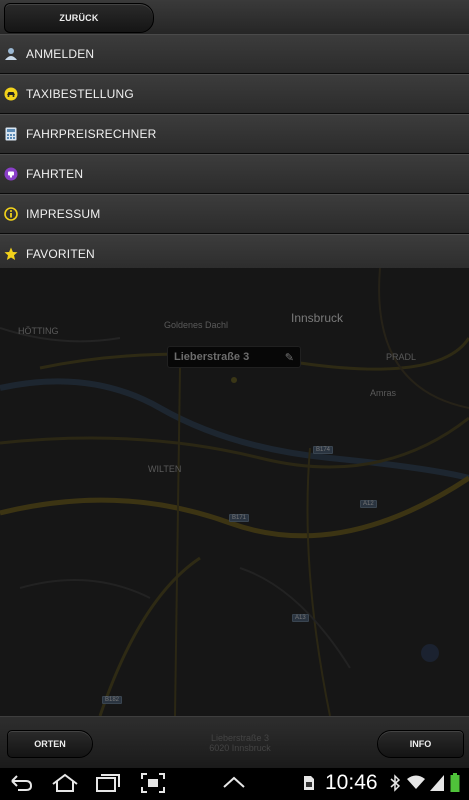 This screenshot has width=469, height=800. What do you see at coordinates (300, 618) in the screenshot?
I see `road-shield: A13` at bounding box center [300, 618].